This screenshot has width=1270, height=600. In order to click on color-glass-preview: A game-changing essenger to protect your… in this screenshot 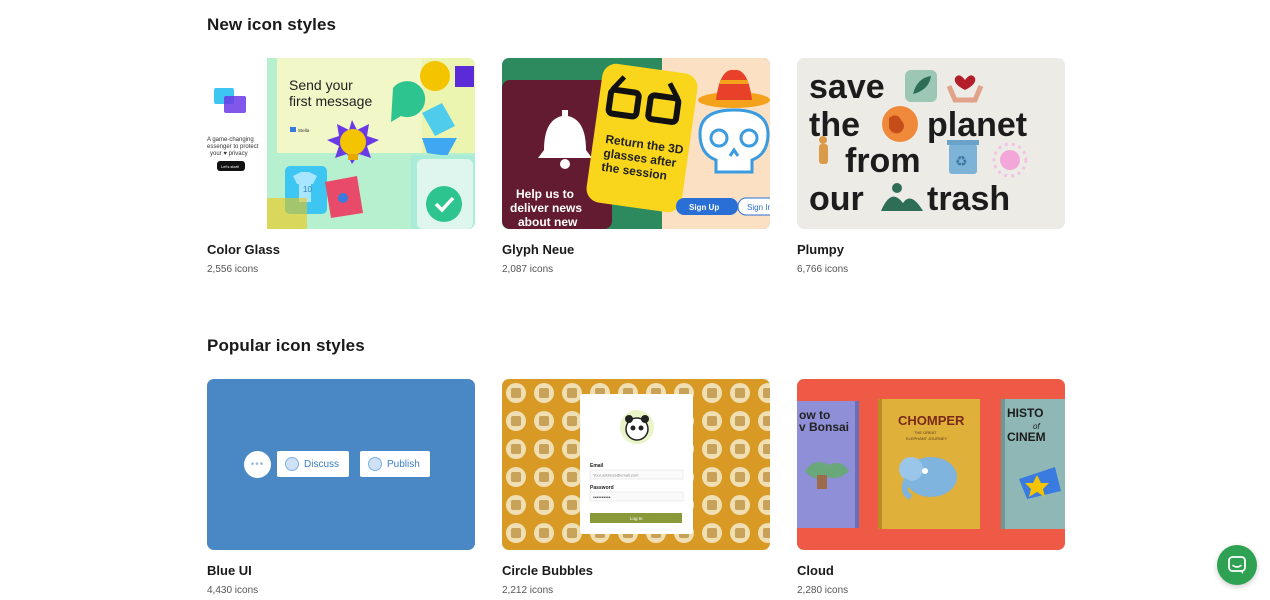, I will do `click(341, 143)`.